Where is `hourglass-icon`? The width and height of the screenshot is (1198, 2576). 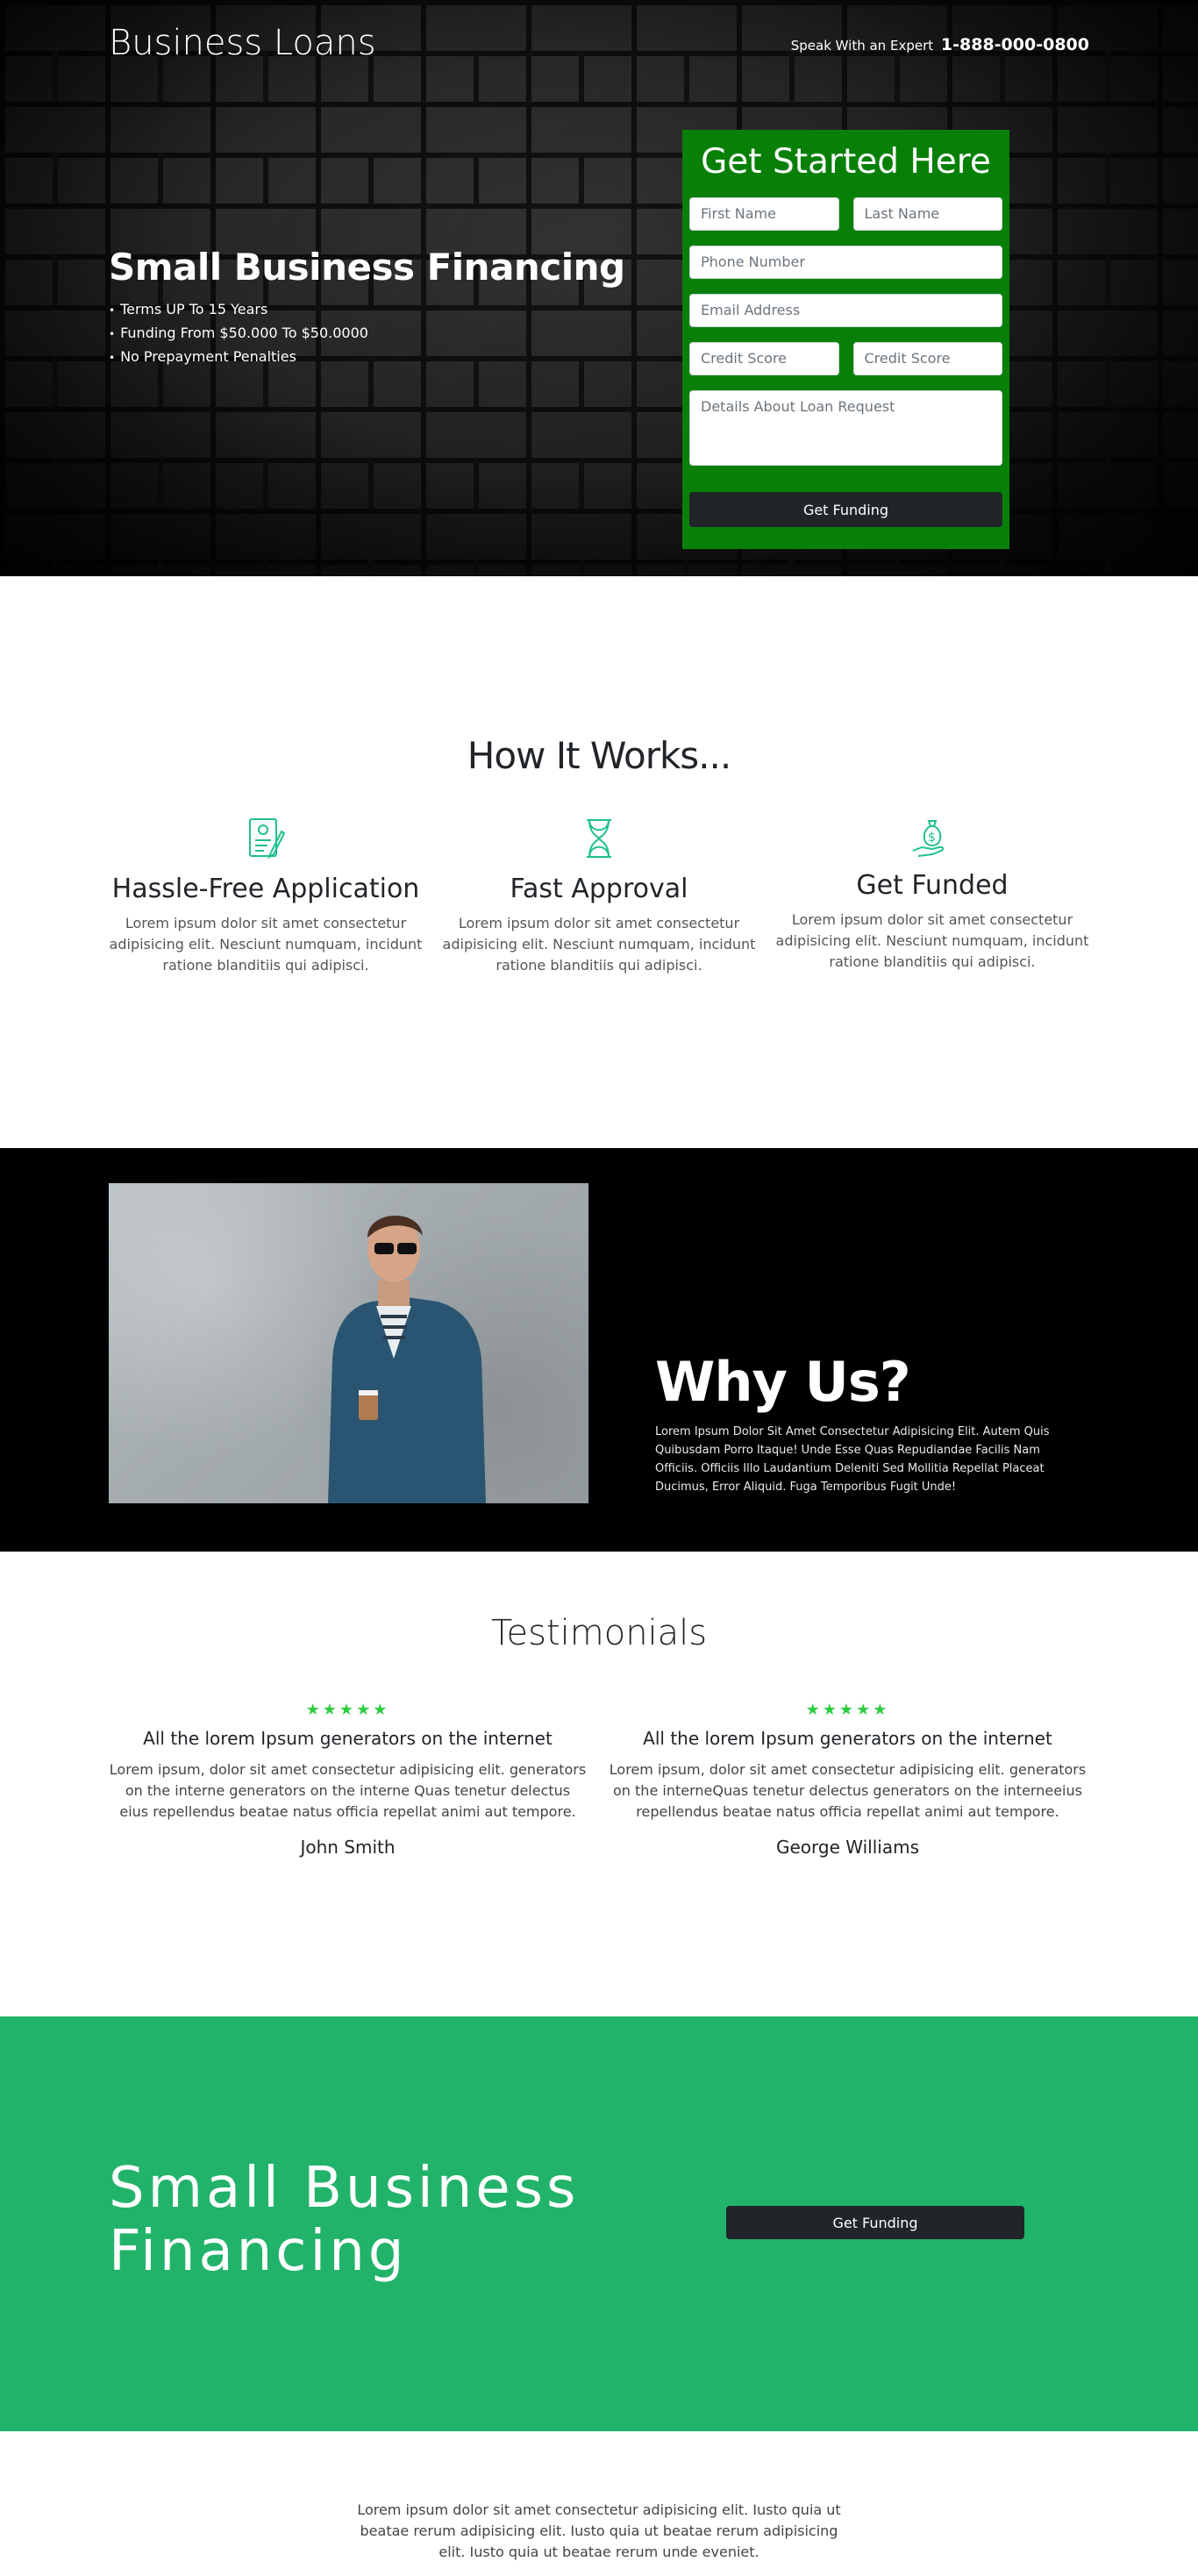 hourglass-icon is located at coordinates (599, 839).